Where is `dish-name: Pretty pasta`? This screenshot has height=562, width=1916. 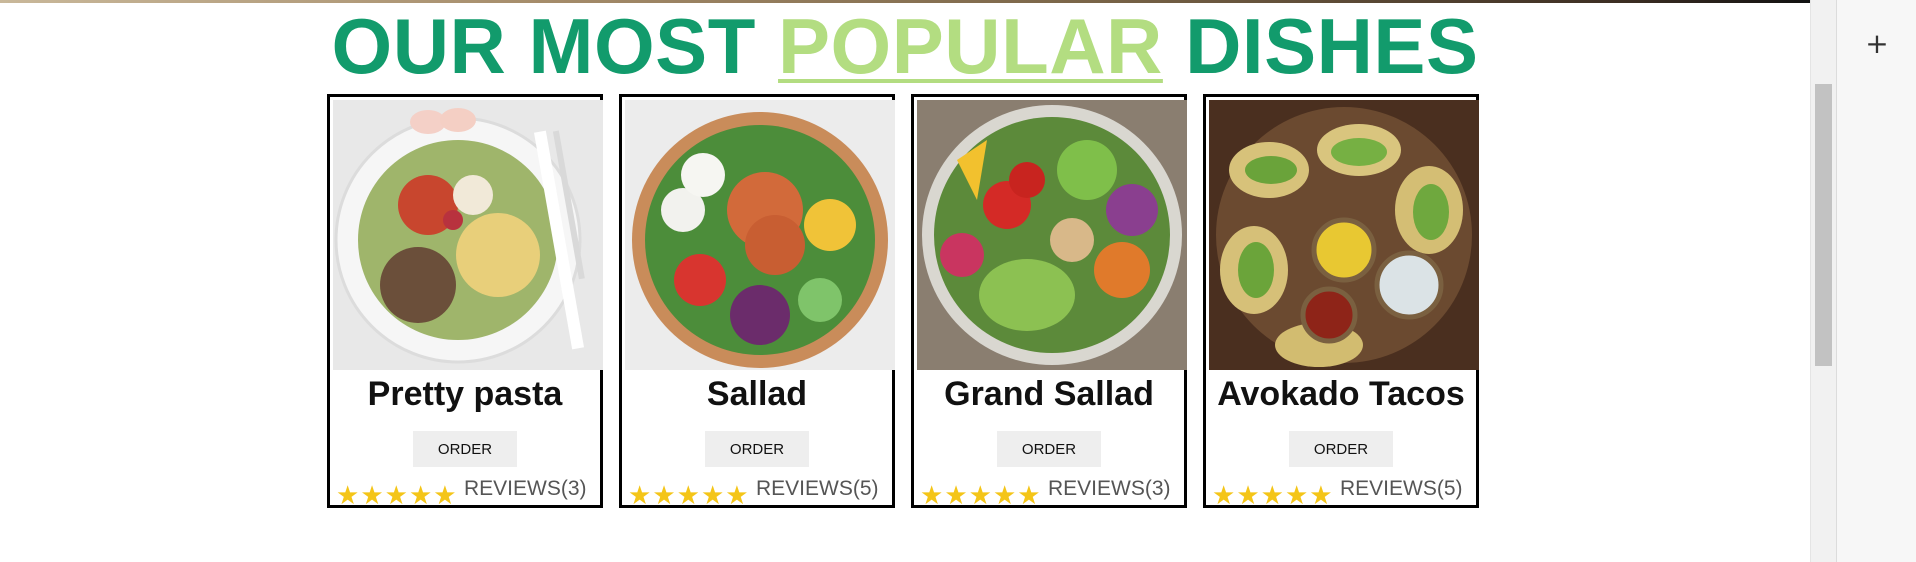
dish-name: Pretty pasta is located at coordinates (465, 394).